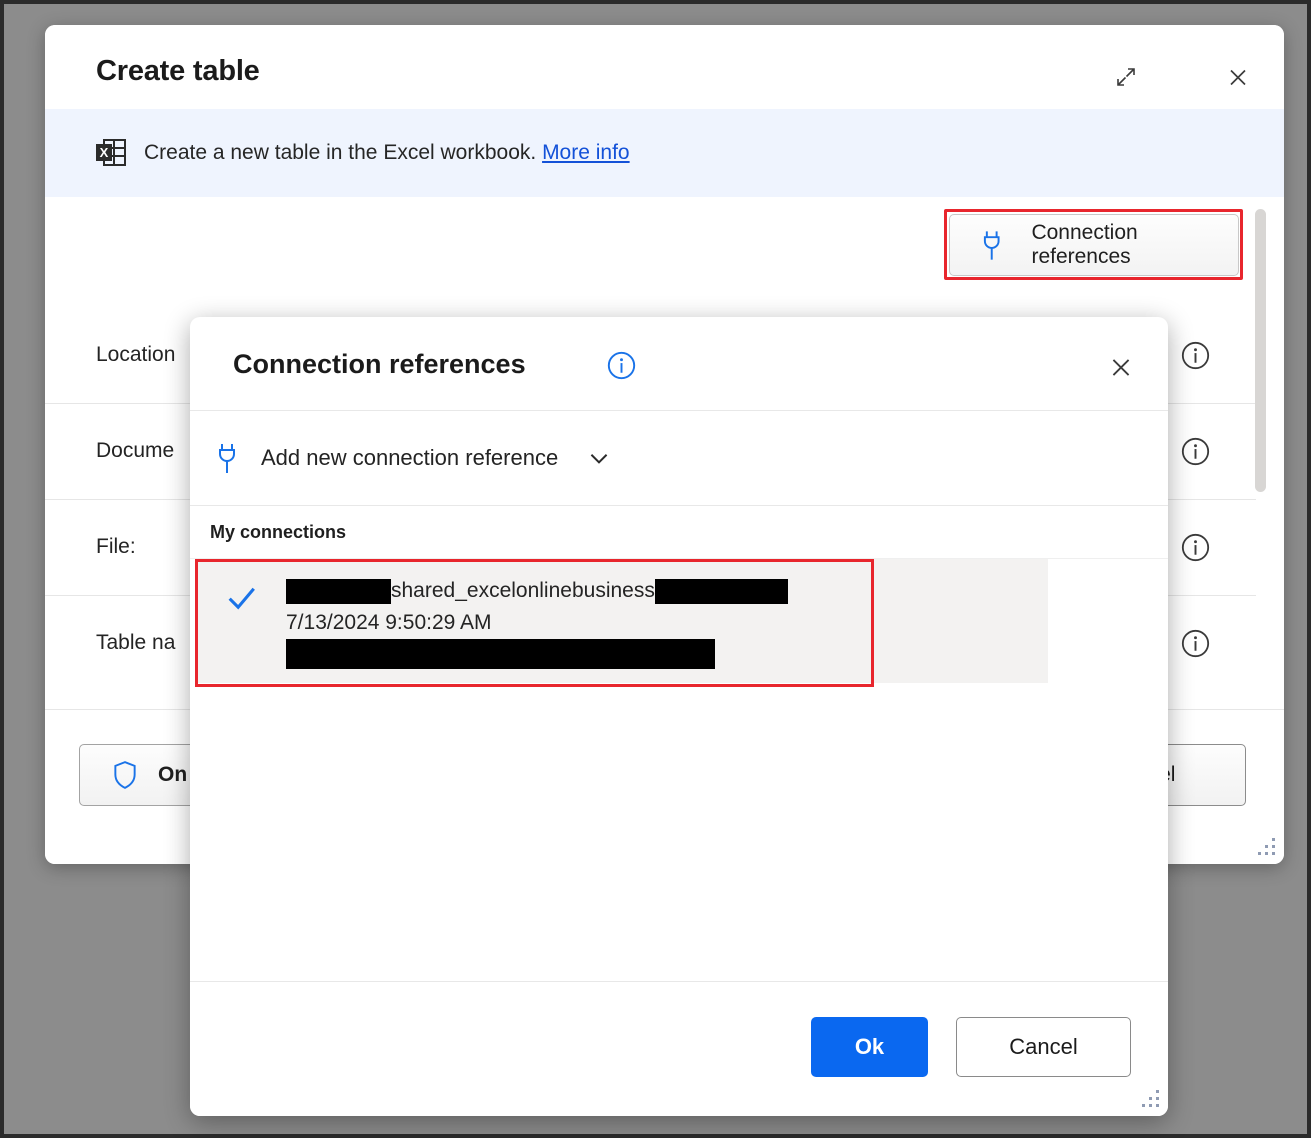 This screenshot has height=1138, width=1311. I want to click on connection-detail-line, so click(537, 654).